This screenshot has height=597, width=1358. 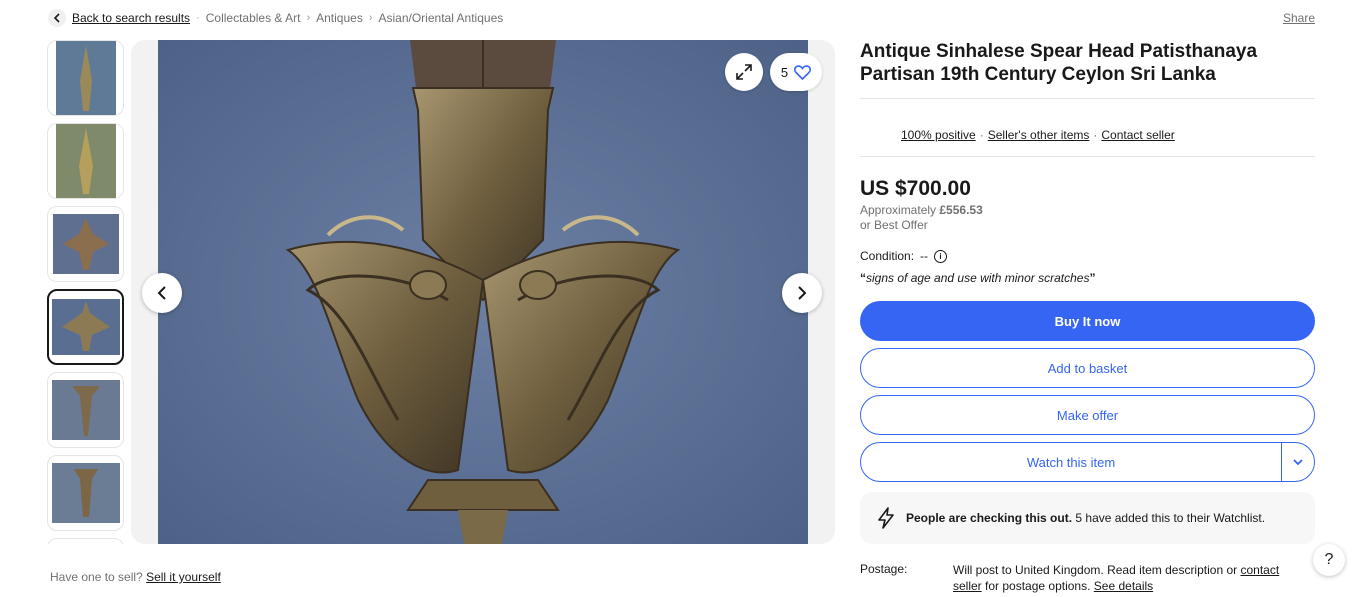 What do you see at coordinates (967, 586) in the screenshot?
I see `postage-contact-link-seller: seller` at bounding box center [967, 586].